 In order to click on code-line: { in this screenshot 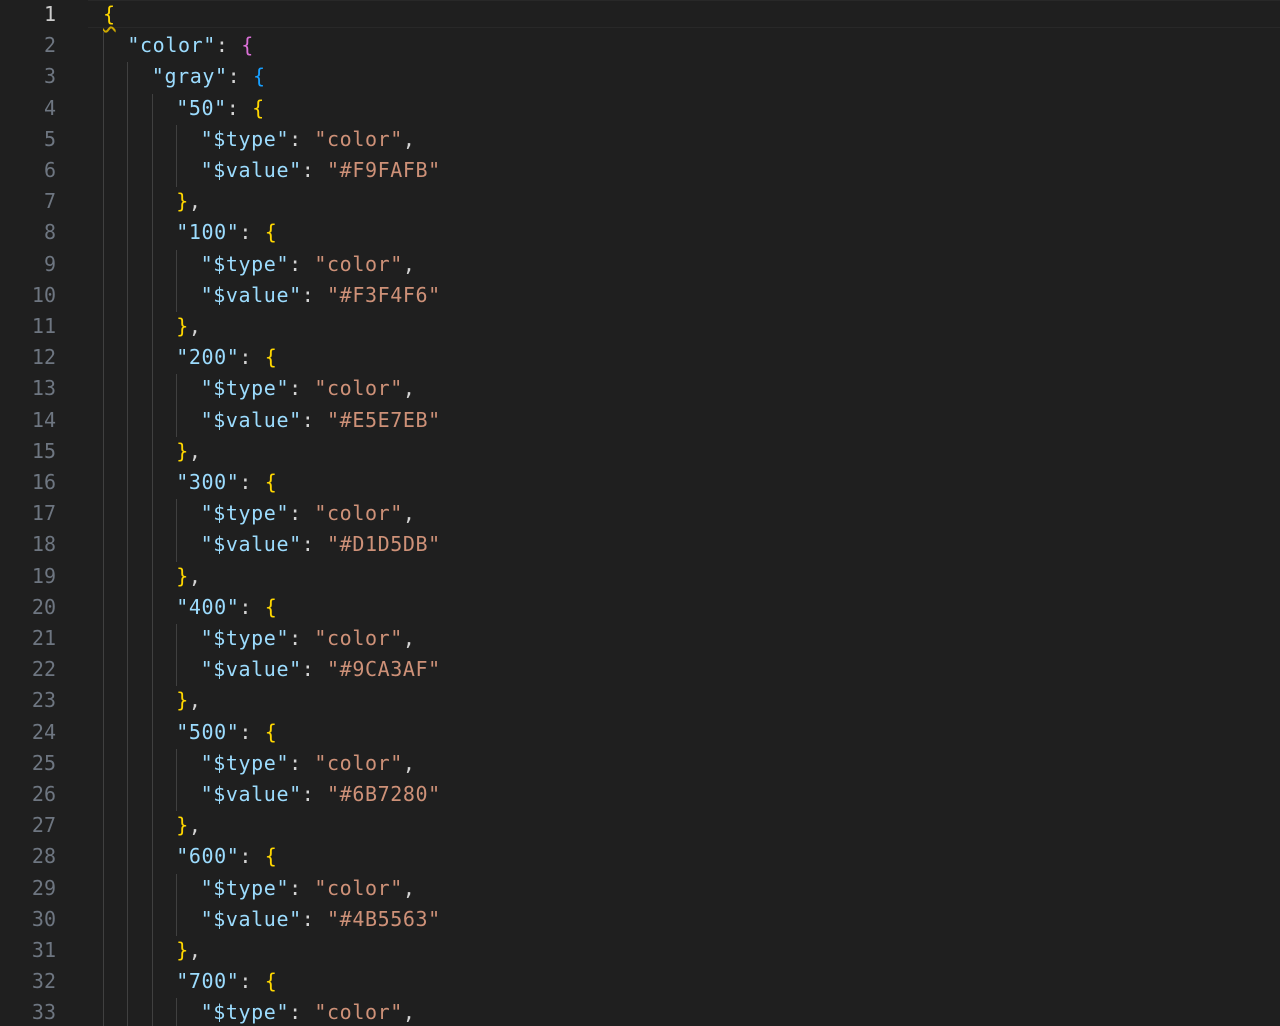, I will do `click(109, 15)`.